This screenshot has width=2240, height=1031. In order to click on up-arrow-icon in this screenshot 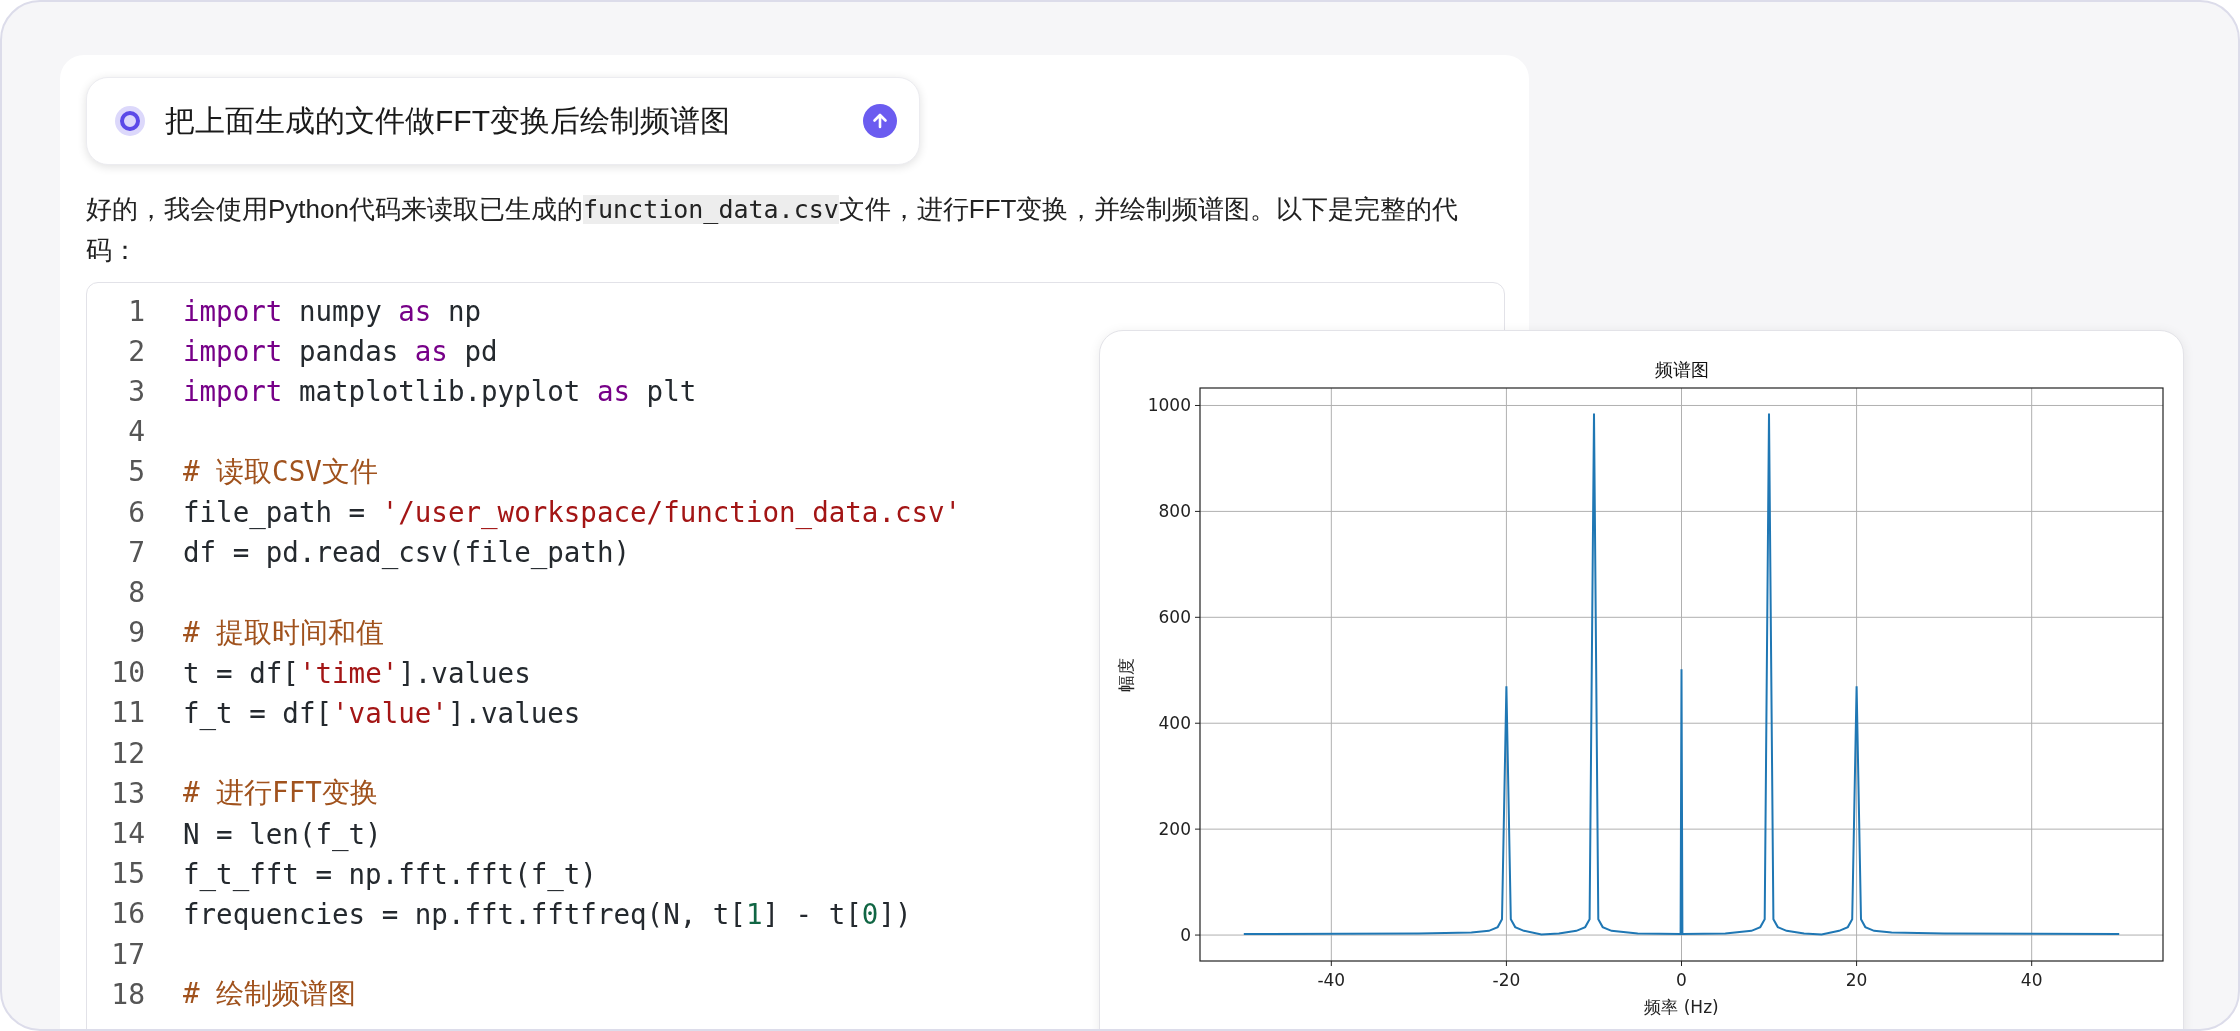, I will do `click(880, 121)`.